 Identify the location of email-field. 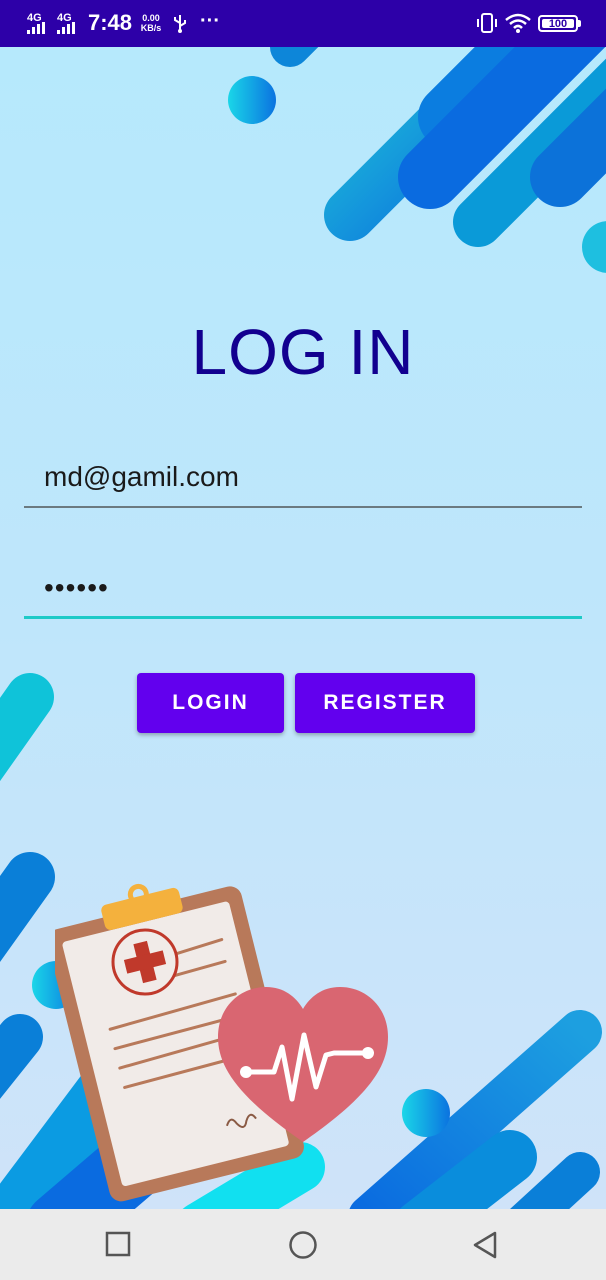
(303, 478).